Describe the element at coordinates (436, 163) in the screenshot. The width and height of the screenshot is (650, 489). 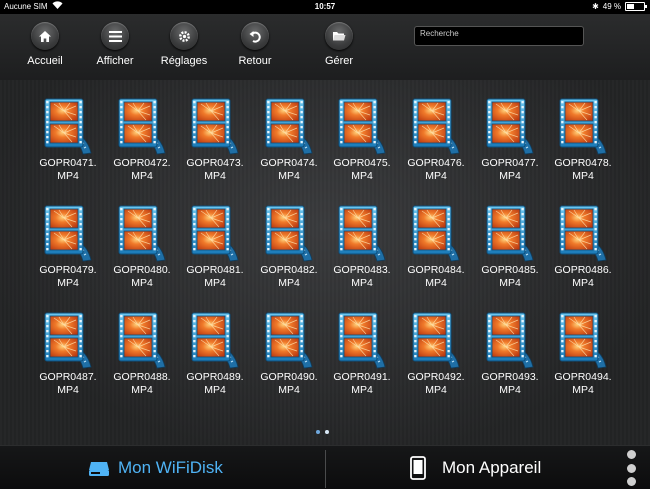
I see `file-name-line1: GOPR0476.` at that location.